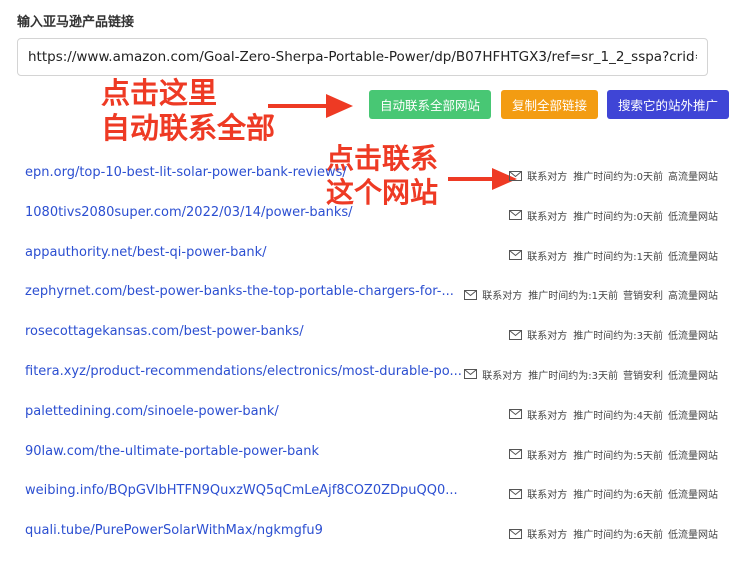  Describe the element at coordinates (430, 104) in the screenshot. I see `auto-contact-all-button: 自动联系全部网站` at that location.